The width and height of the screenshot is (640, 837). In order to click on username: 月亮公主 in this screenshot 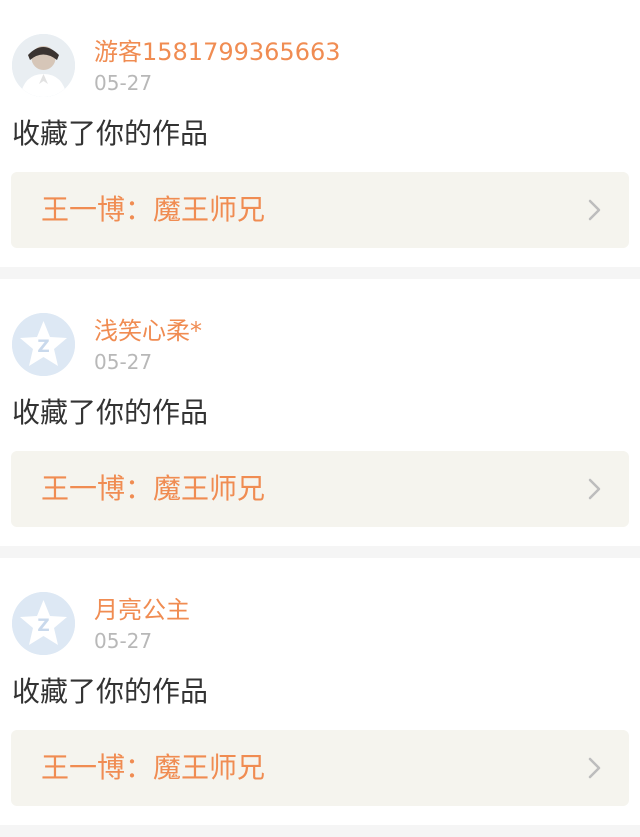, I will do `click(142, 610)`.